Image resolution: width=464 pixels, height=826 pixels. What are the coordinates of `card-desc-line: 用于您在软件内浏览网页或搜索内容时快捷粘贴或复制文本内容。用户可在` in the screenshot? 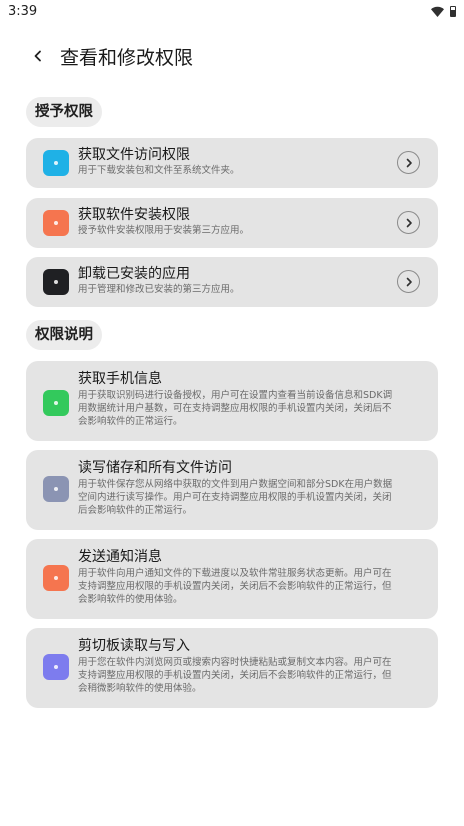 It's located at (235, 662).